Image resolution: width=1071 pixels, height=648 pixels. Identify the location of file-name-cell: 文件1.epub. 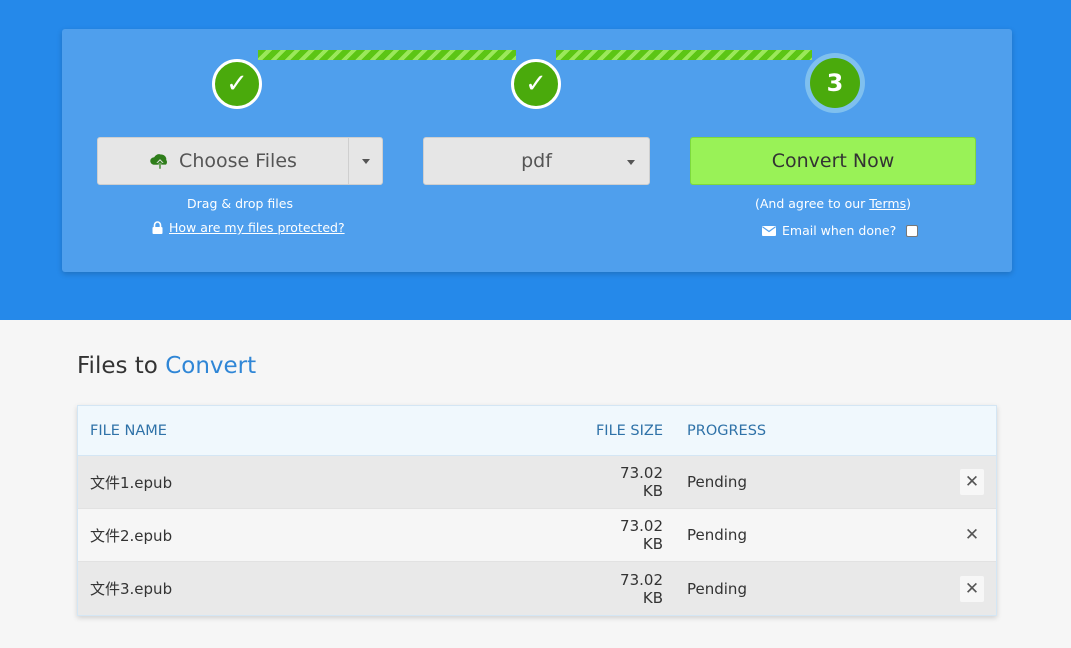
(131, 482).